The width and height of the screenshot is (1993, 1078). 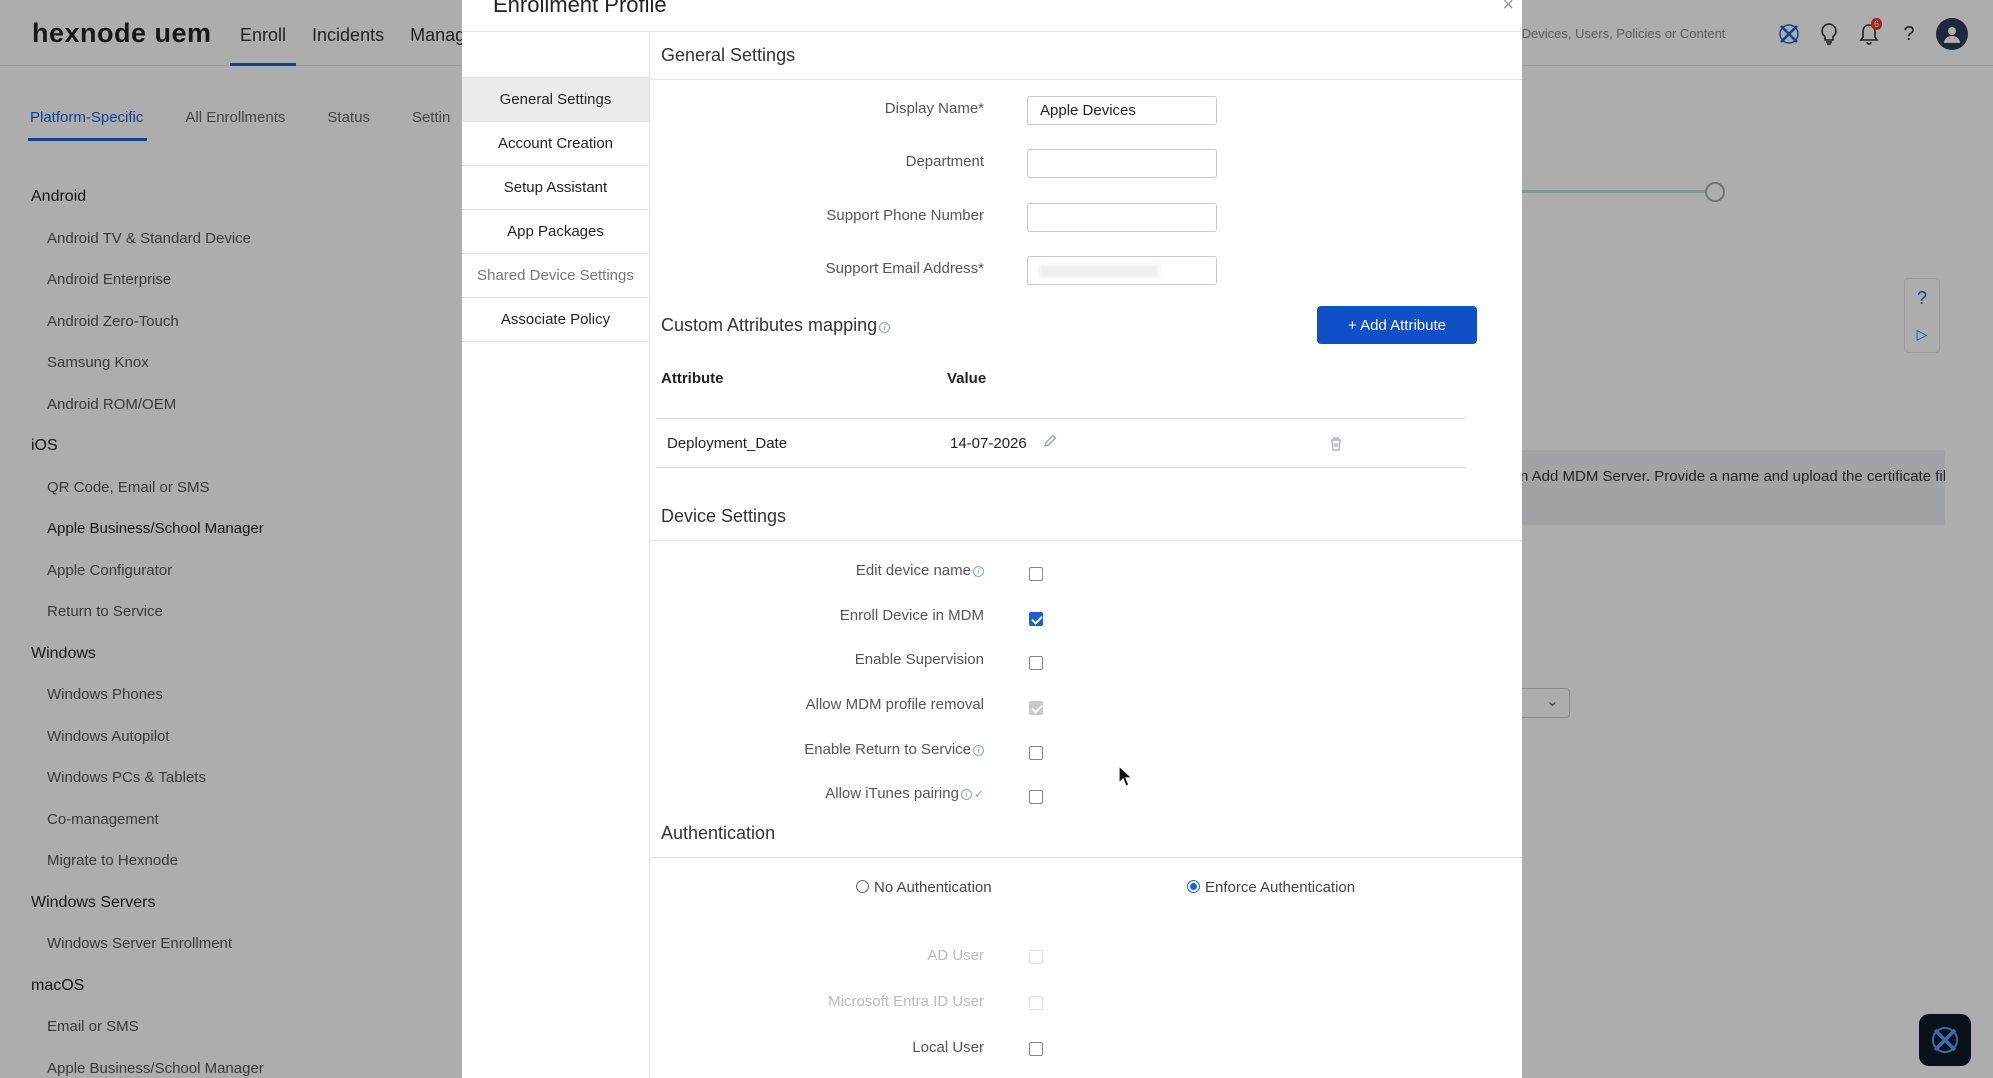 What do you see at coordinates (1397, 325) in the screenshot?
I see `add-attribute-button: + Add Attribute` at bounding box center [1397, 325].